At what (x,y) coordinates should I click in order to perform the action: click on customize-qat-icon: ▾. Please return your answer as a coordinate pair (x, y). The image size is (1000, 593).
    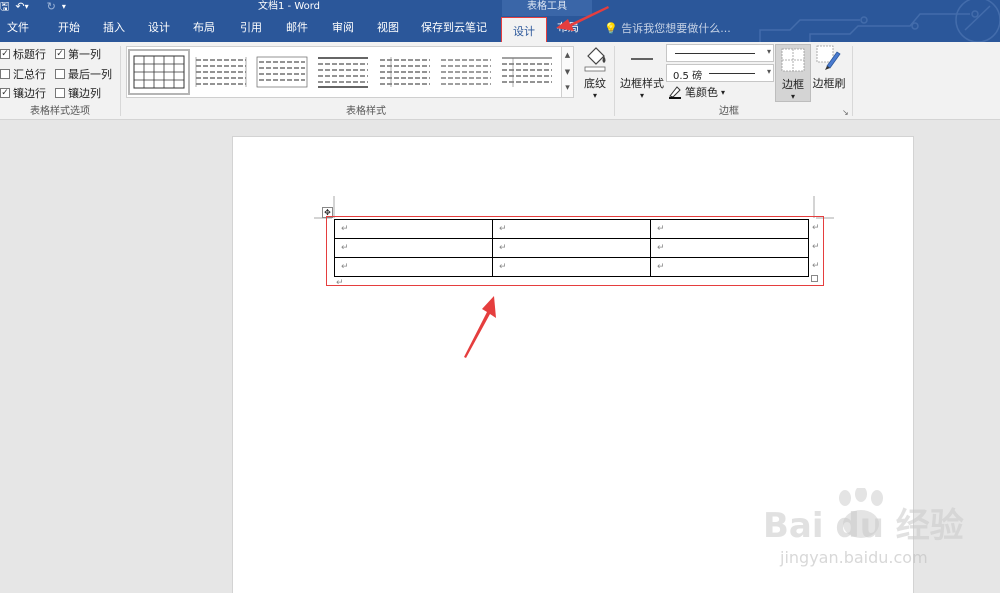
    Looking at the image, I should click on (64, 7).